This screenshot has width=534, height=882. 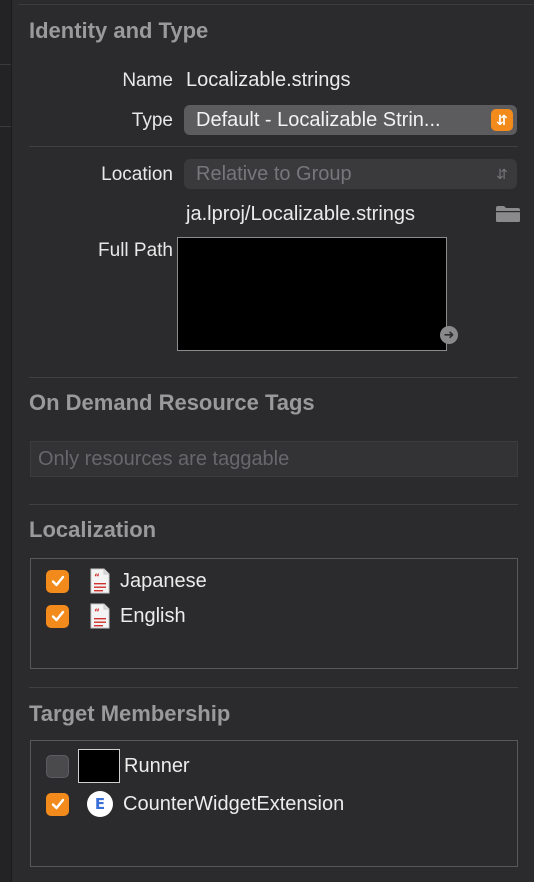 What do you see at coordinates (93, 529) in the screenshot?
I see `localization-section-title: Localization` at bounding box center [93, 529].